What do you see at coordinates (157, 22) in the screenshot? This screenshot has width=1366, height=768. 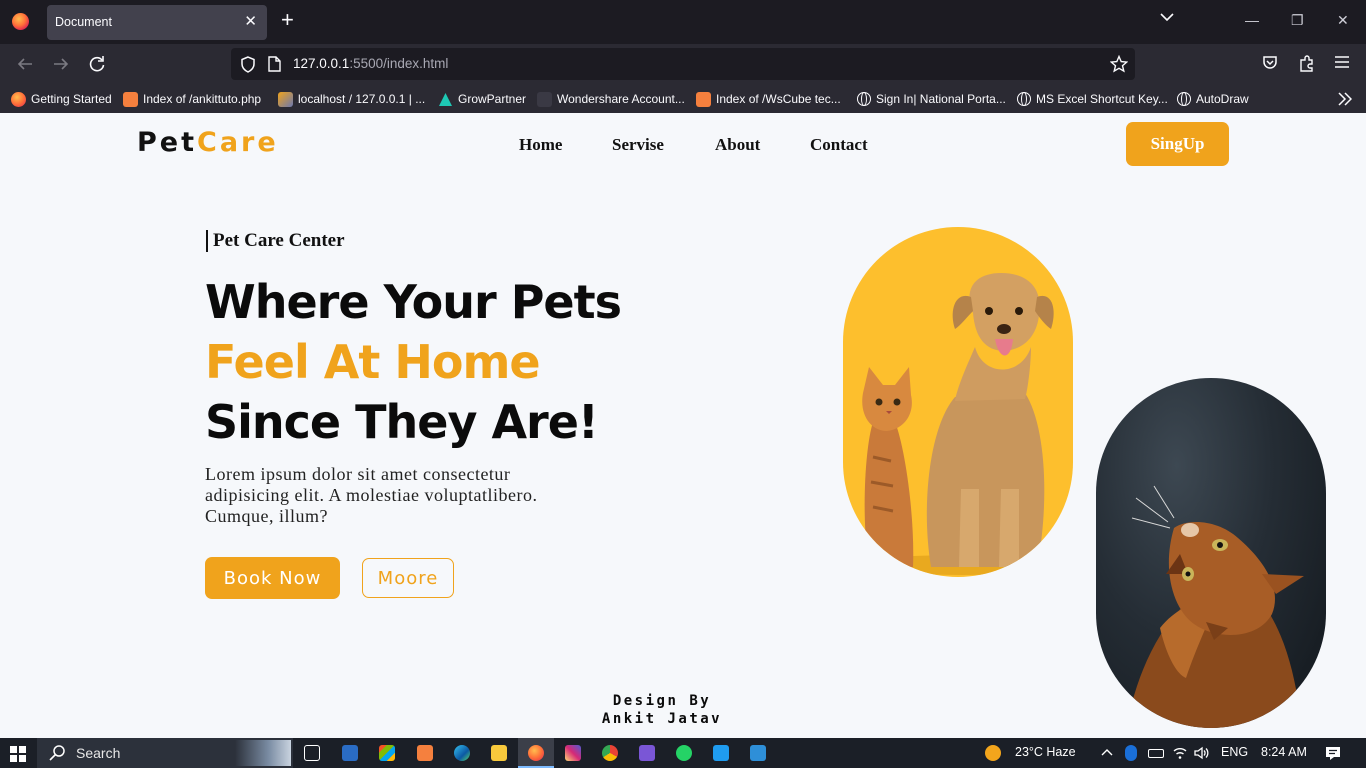 I see `tab-document: Document ✕` at bounding box center [157, 22].